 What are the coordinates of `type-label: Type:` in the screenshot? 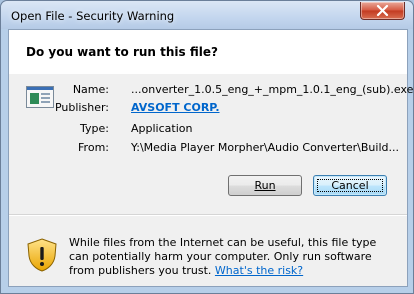 It's located at (94, 128).